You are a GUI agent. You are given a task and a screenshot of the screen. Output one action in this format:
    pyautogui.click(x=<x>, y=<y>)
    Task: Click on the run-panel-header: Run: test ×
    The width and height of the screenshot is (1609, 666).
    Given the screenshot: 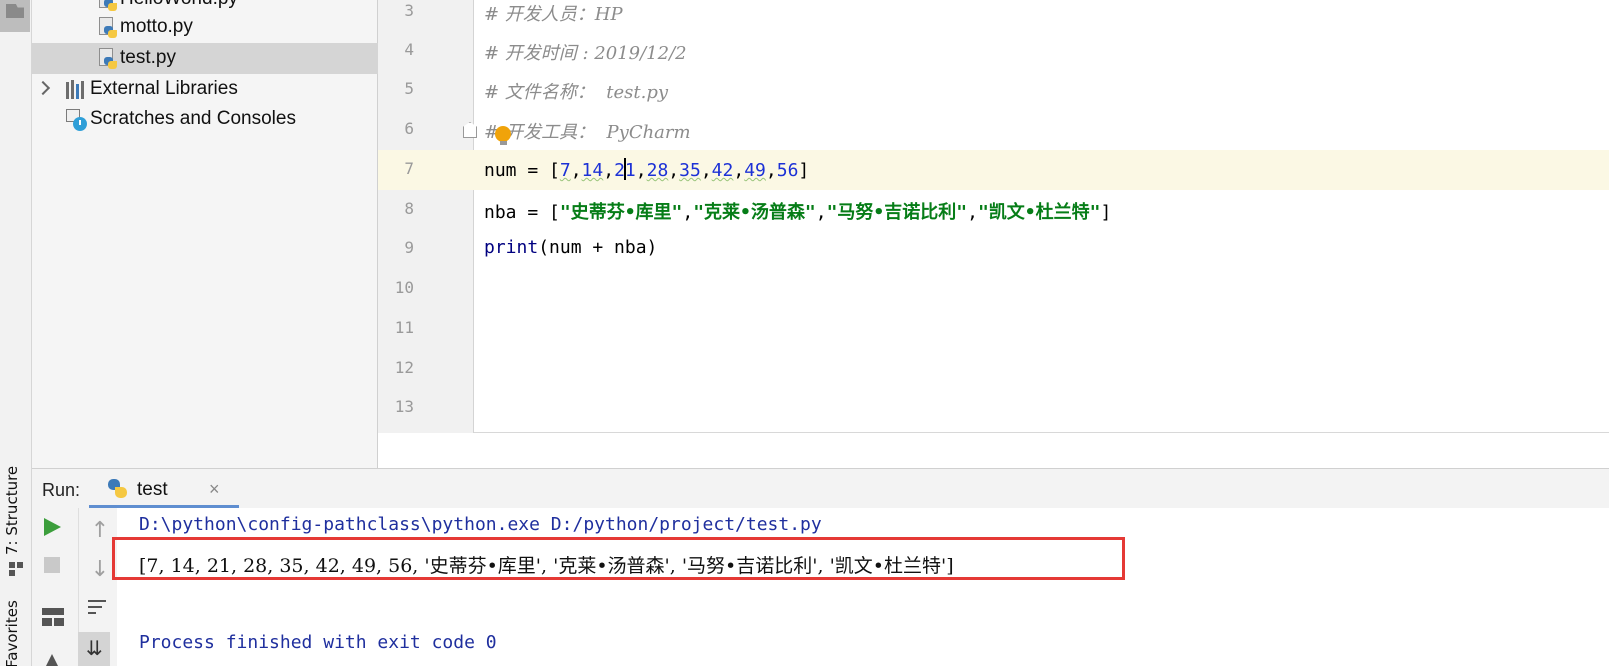 What is the action you would take?
    pyautogui.click(x=820, y=488)
    